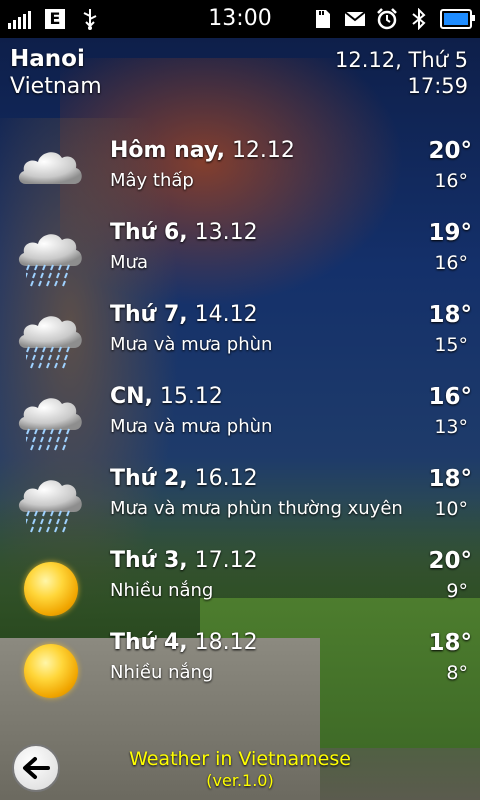 This screenshot has width=480, height=800. Describe the element at coordinates (149, 478) in the screenshot. I see `forecast-weekday: Thứ 2,` at that location.